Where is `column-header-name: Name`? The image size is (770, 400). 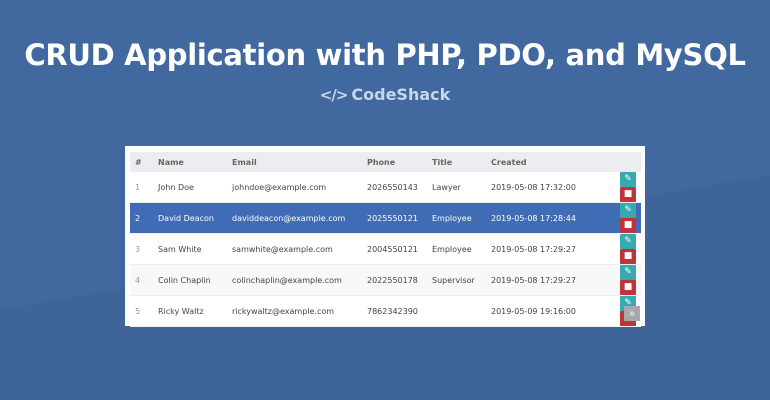 column-header-name: Name is located at coordinates (195, 162).